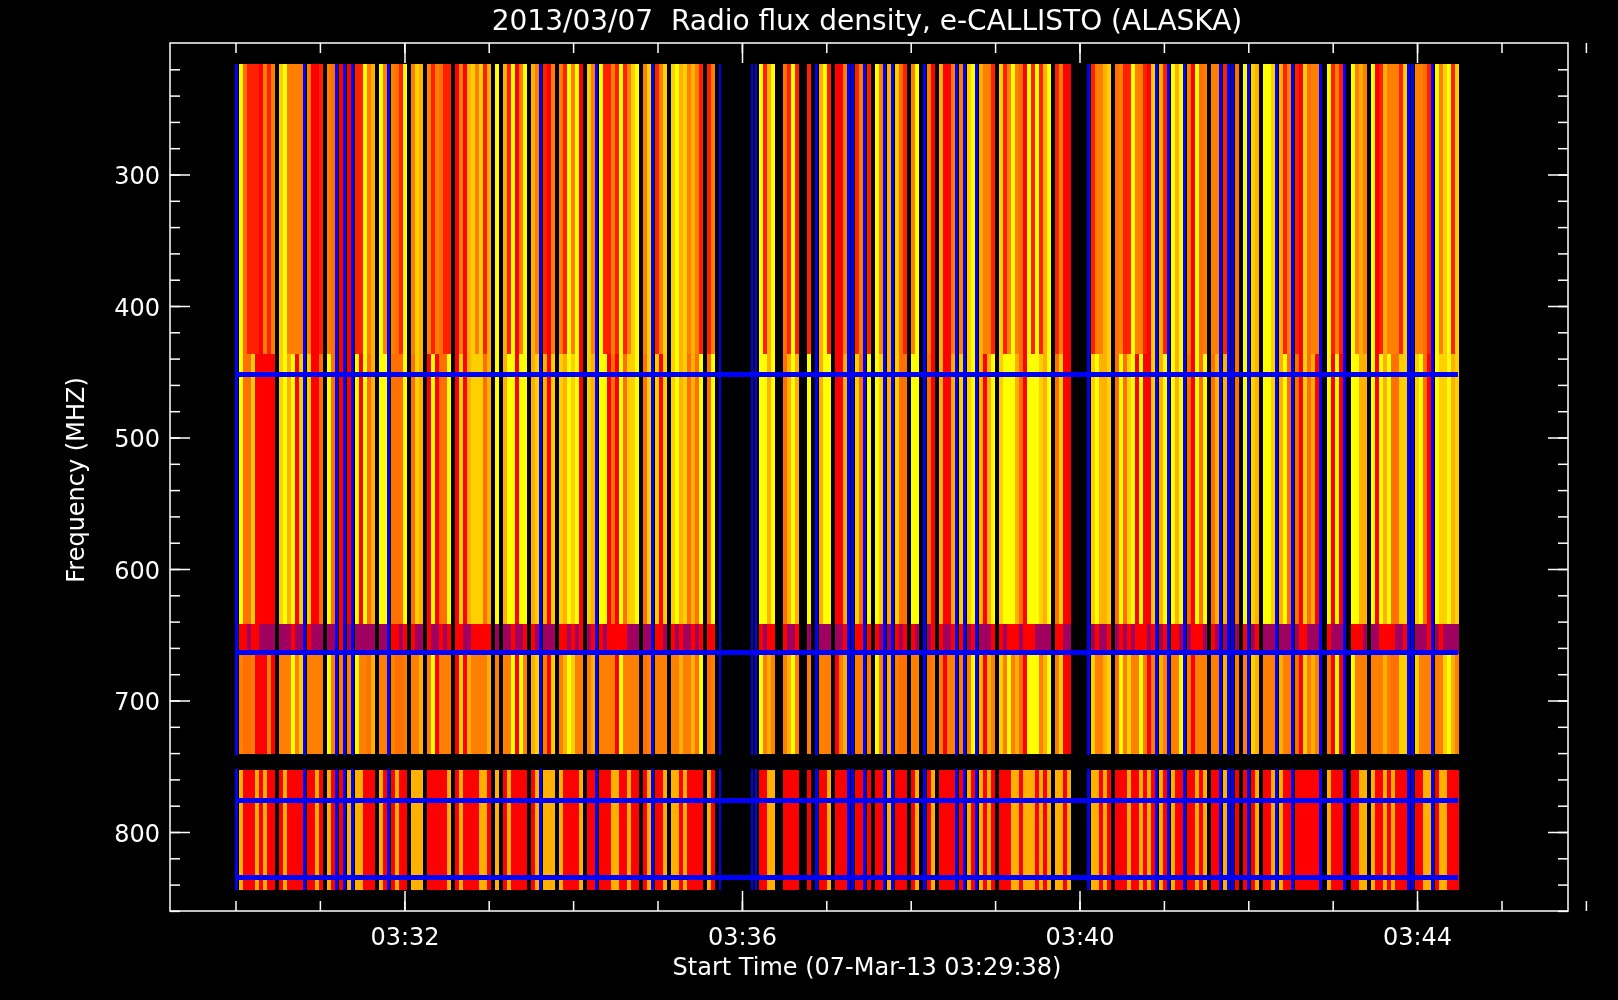  I want to click on x-axis-label: Start Time (07-Mar-13 03:29:38), so click(867, 967).